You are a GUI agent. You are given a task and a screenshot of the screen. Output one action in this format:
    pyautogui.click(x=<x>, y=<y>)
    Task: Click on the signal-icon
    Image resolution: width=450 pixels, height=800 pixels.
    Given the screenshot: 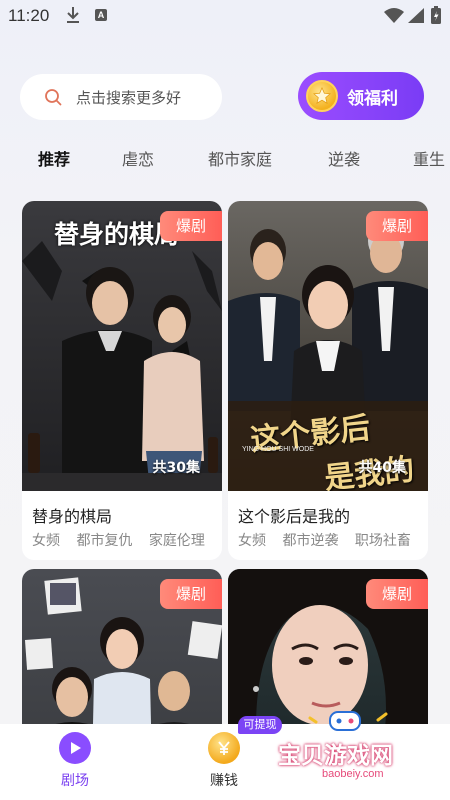 What is the action you would take?
    pyautogui.click(x=416, y=15)
    